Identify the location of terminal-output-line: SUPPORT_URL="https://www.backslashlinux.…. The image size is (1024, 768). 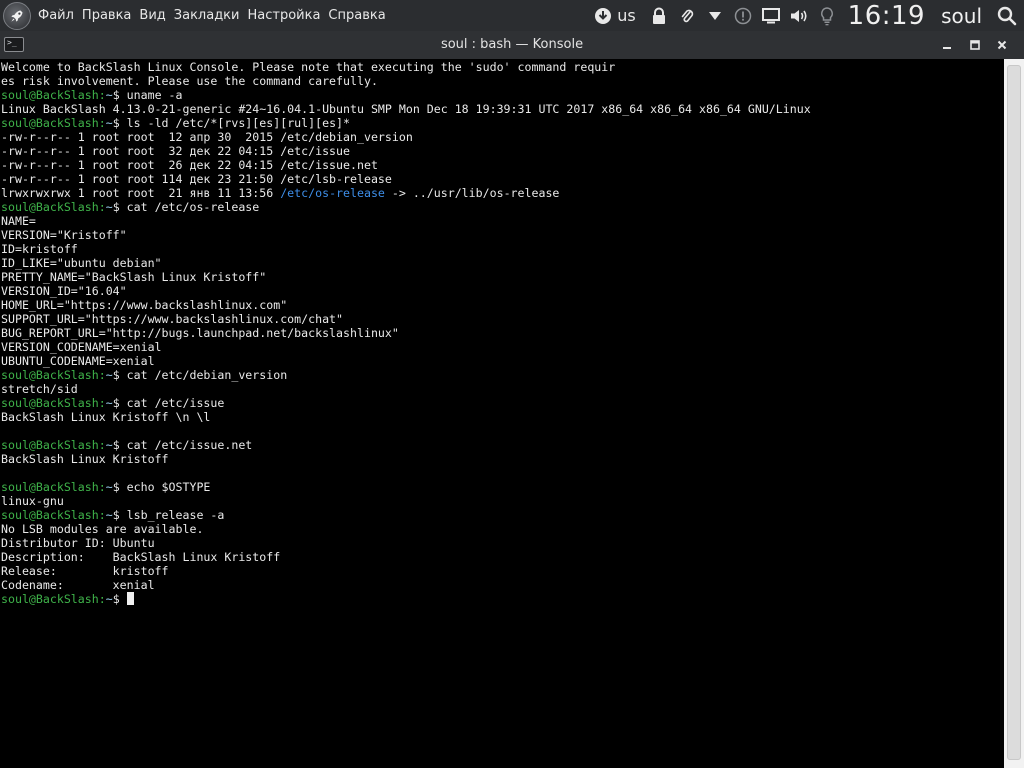
(172, 319).